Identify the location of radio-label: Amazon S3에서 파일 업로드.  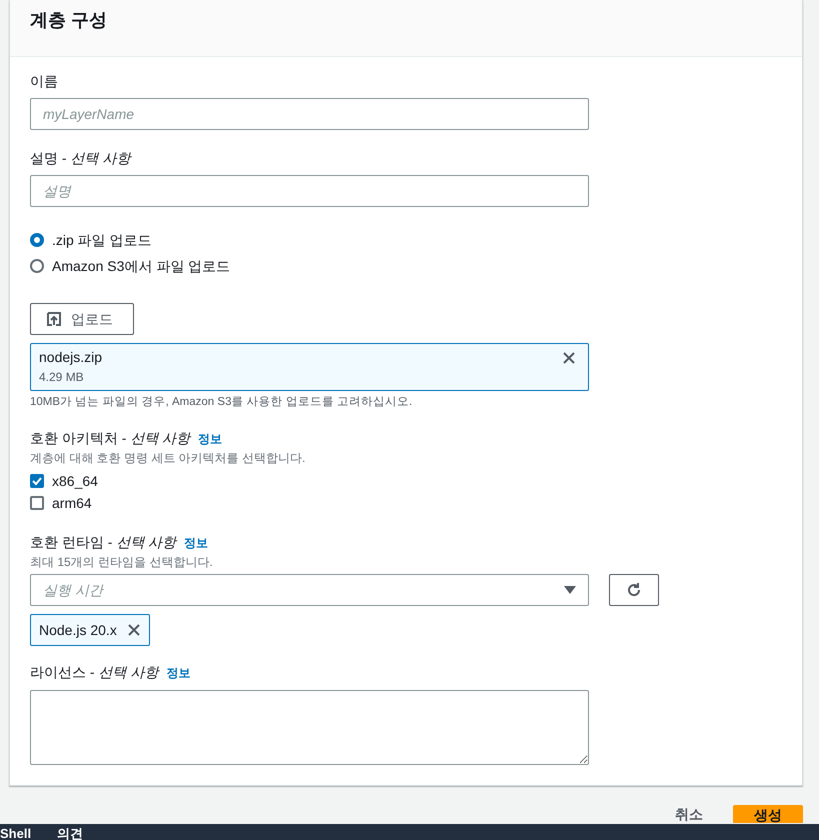
(141, 266).